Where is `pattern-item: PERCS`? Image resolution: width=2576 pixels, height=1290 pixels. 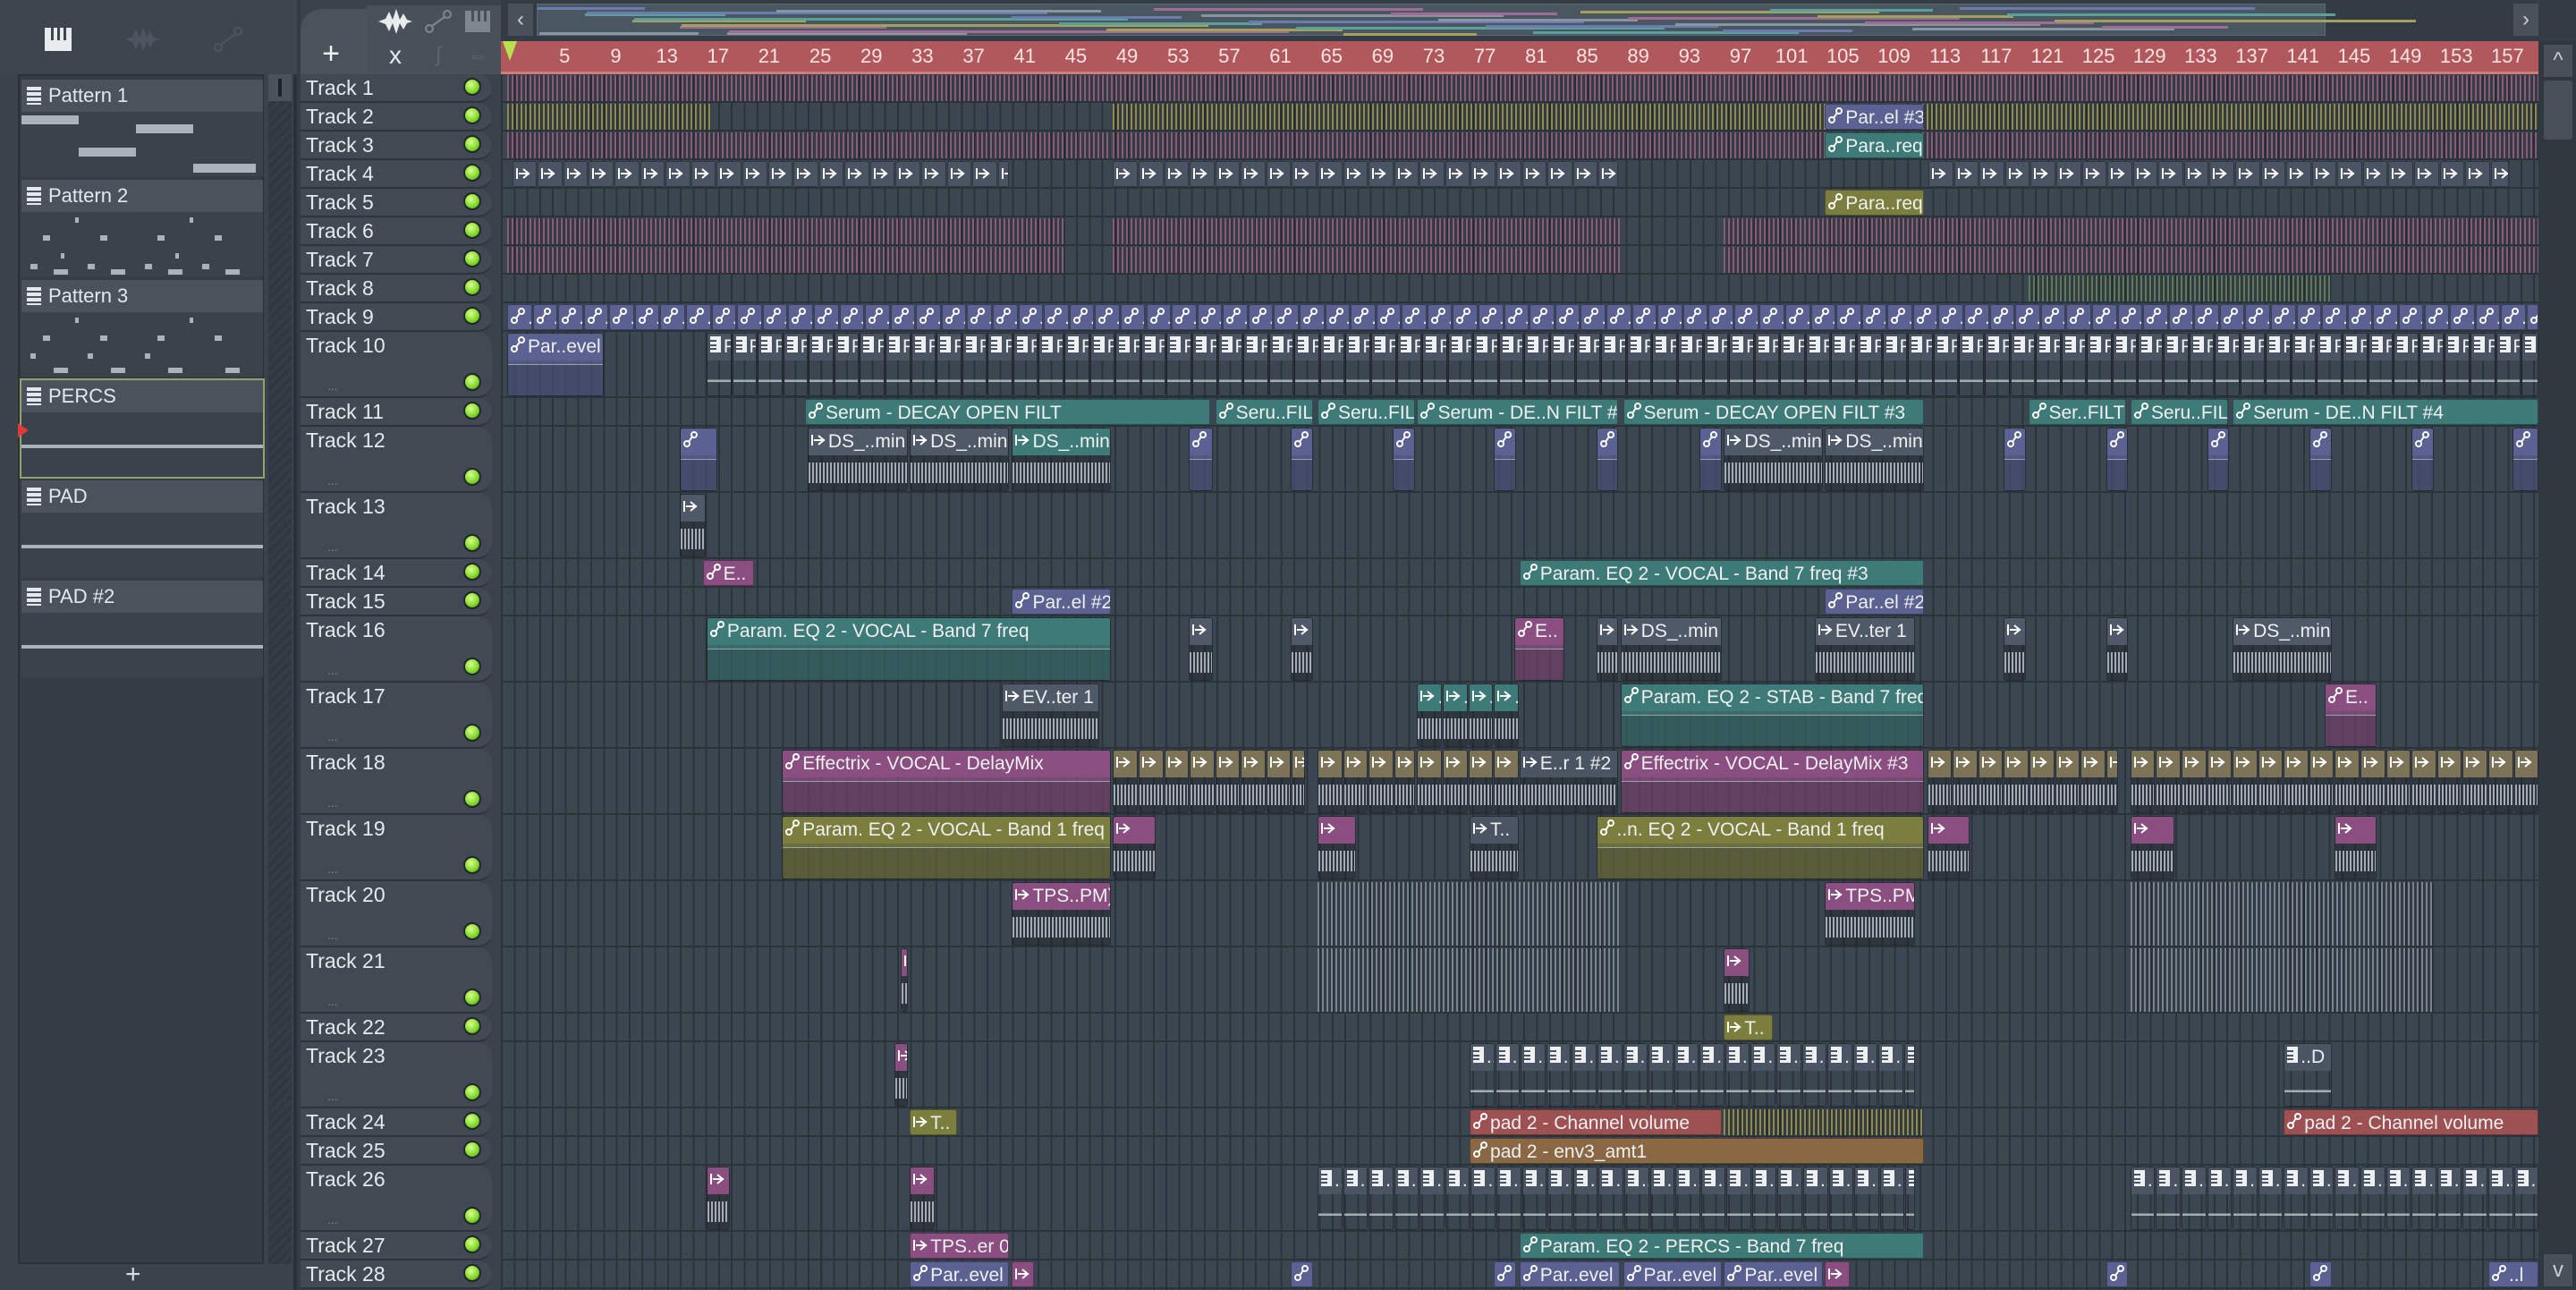 pattern-item: PERCS is located at coordinates (141, 428).